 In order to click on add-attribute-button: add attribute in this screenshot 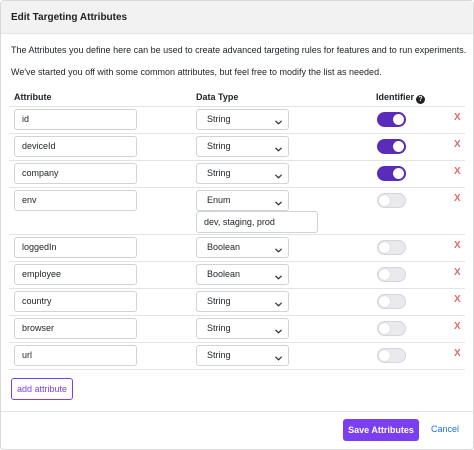, I will do `click(42, 389)`.